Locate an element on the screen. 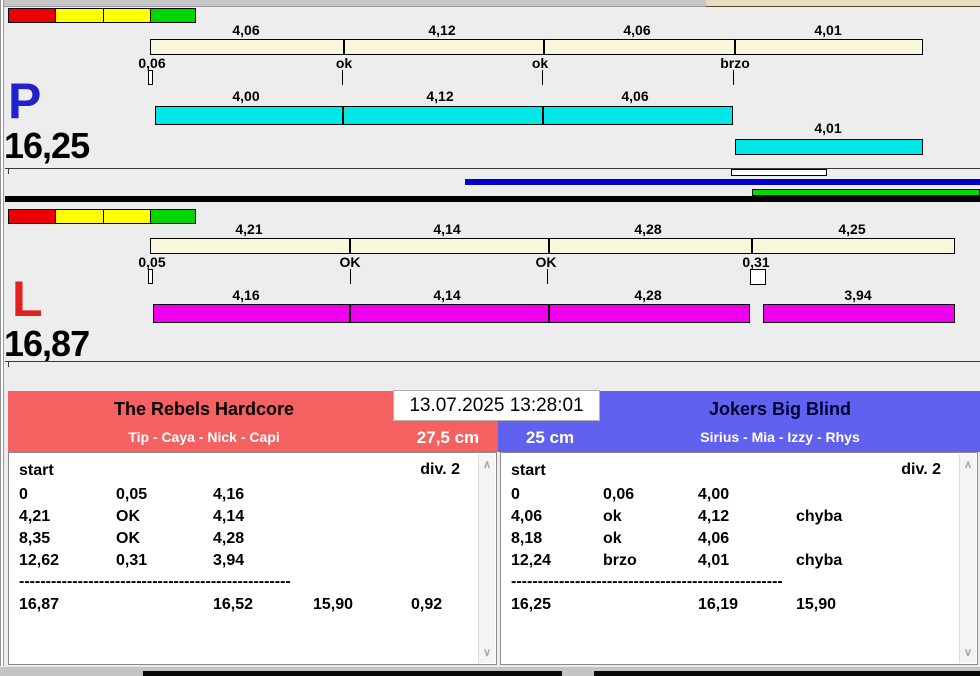 This screenshot has width=980, height=676. pass-mark-label: OK is located at coordinates (350, 262).